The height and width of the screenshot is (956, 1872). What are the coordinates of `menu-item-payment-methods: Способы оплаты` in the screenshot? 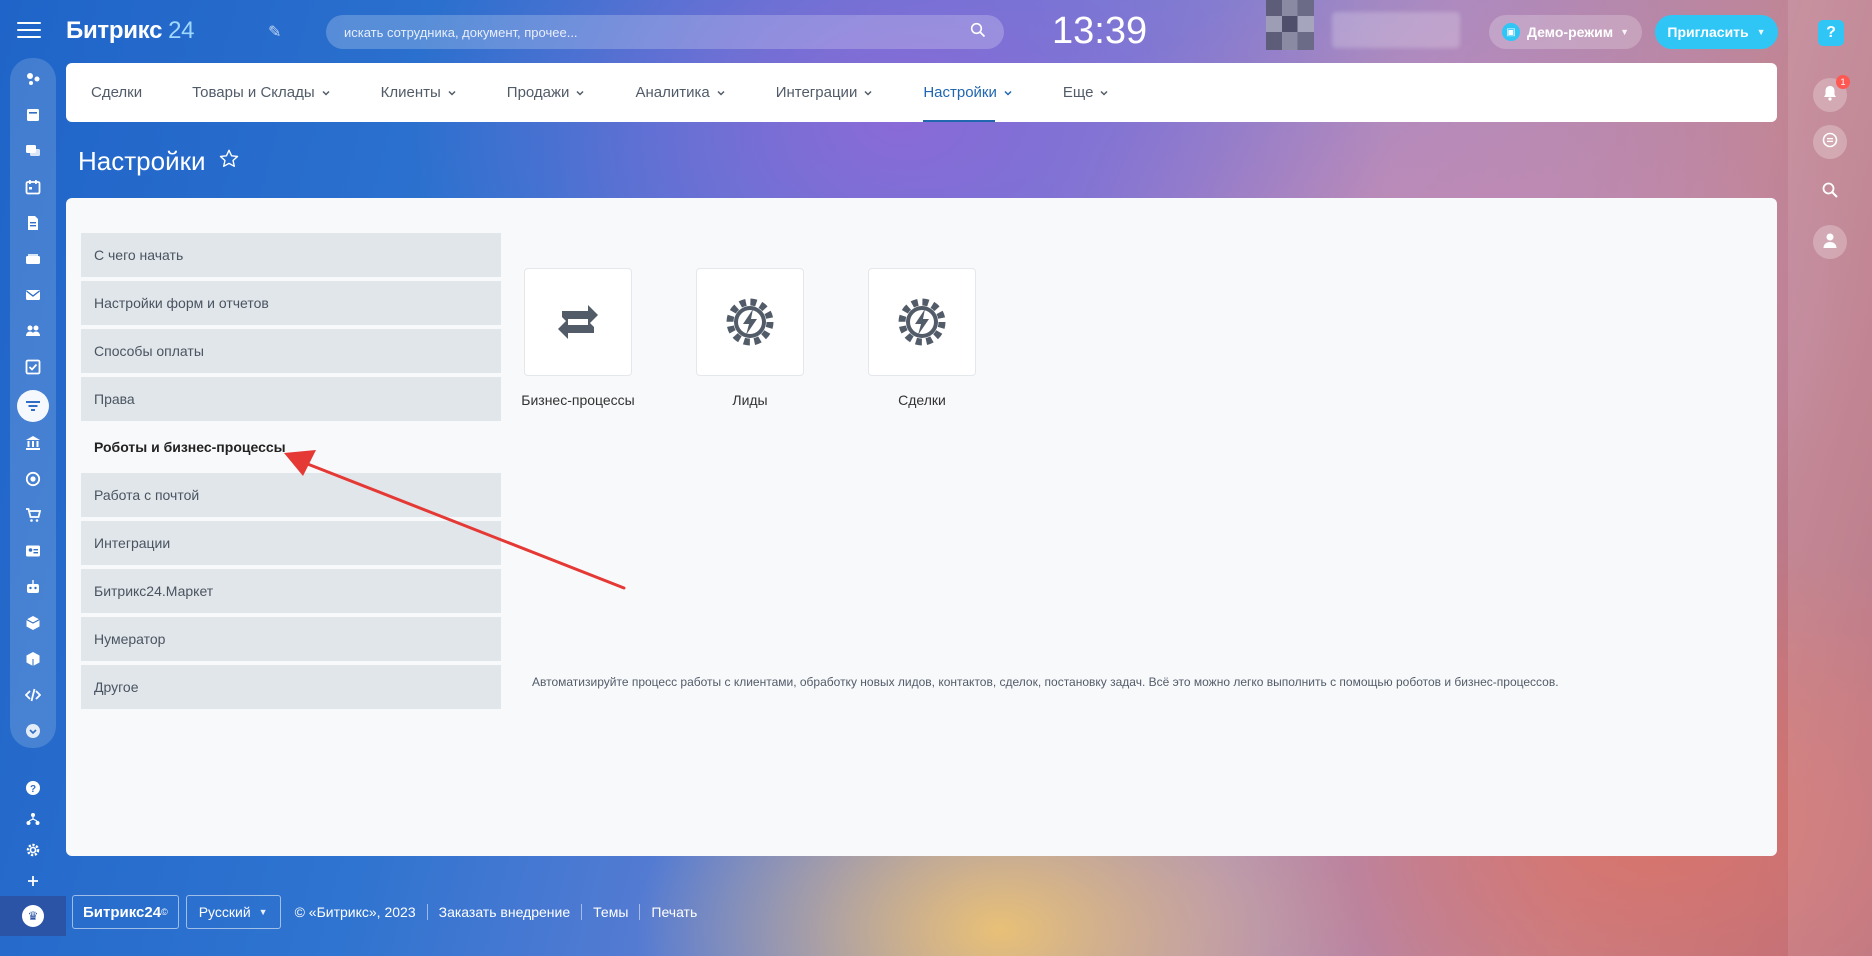 It's located at (291, 351).